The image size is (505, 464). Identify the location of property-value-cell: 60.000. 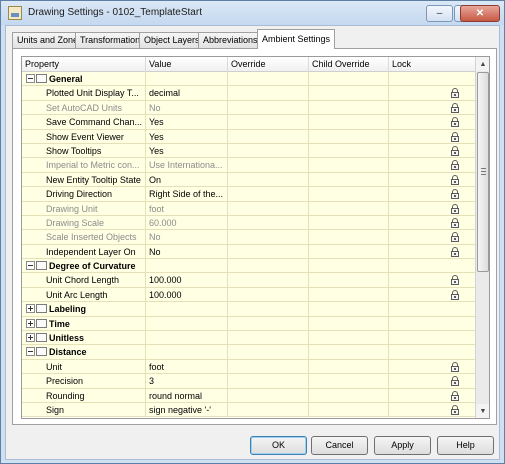
(187, 222).